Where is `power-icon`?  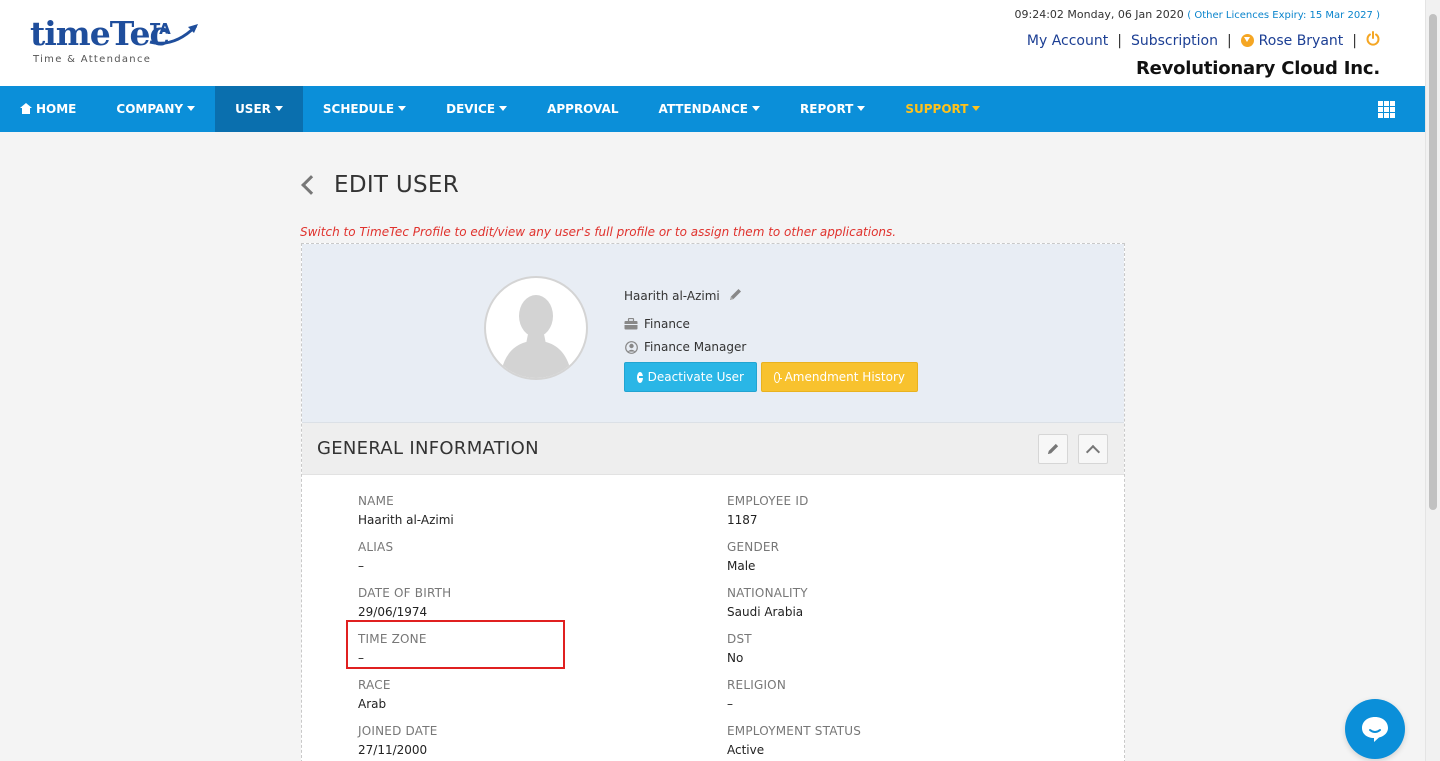
power-icon is located at coordinates (1373, 40).